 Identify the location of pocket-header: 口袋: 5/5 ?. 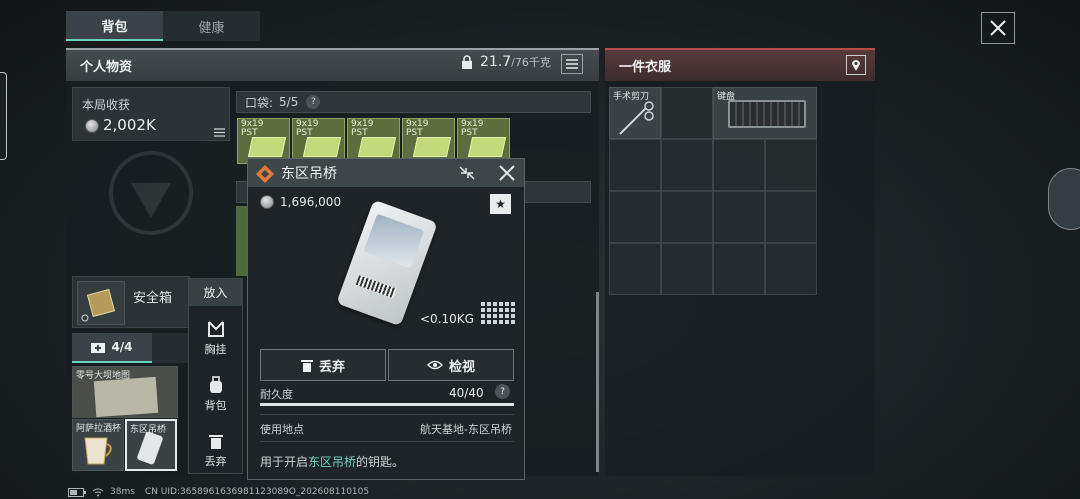
(413, 102).